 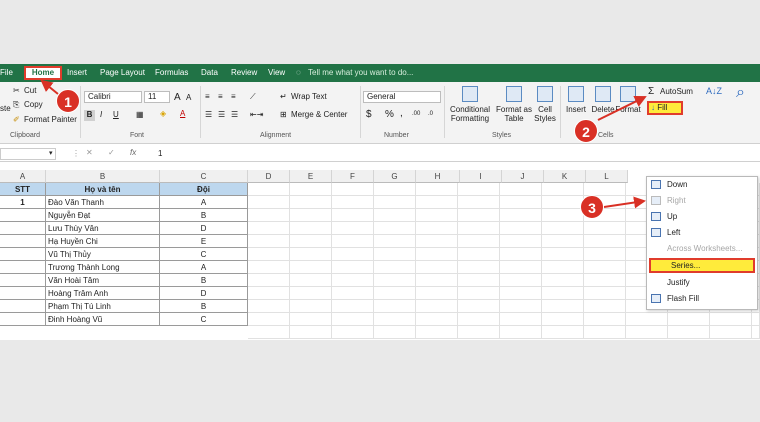 What do you see at coordinates (586, 131) in the screenshot?
I see `step-badge-2: 2` at bounding box center [586, 131].